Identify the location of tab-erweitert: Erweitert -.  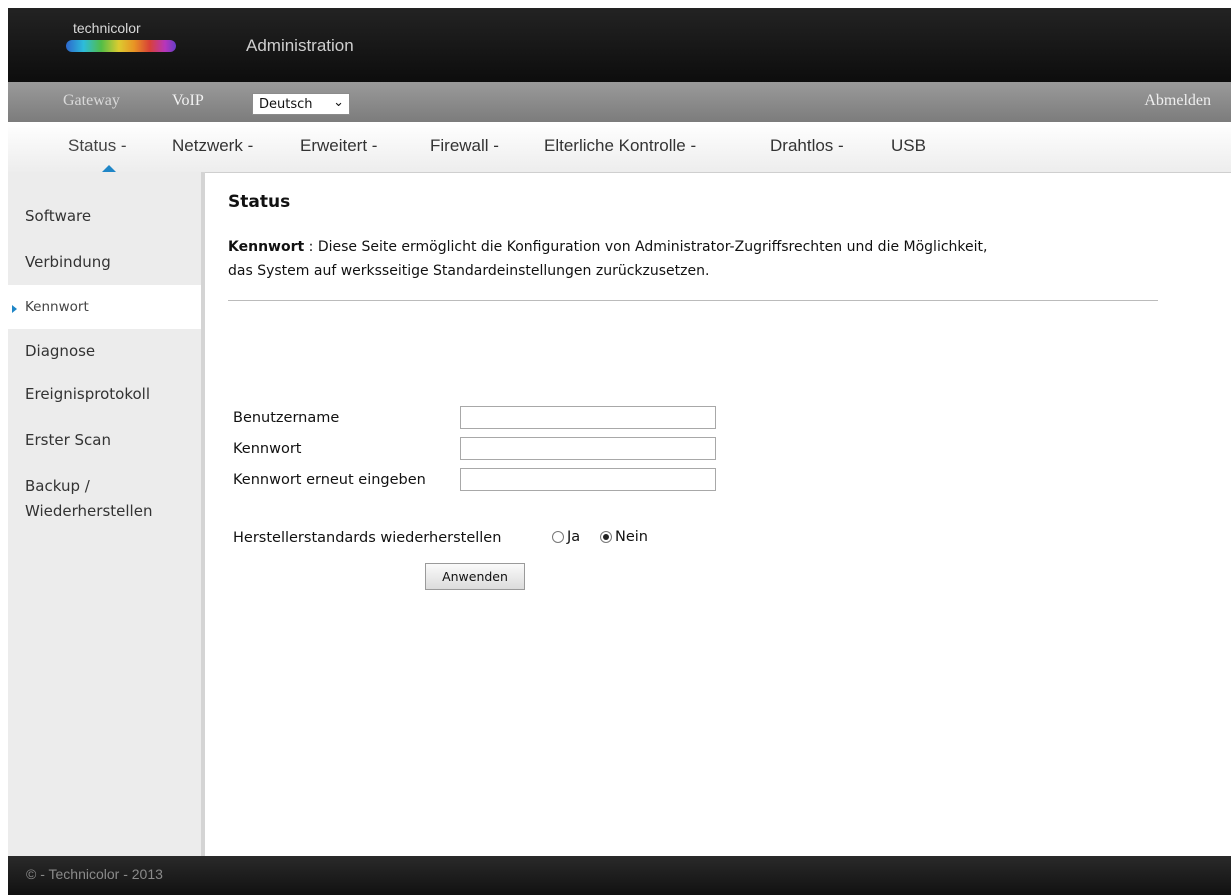
(338, 146).